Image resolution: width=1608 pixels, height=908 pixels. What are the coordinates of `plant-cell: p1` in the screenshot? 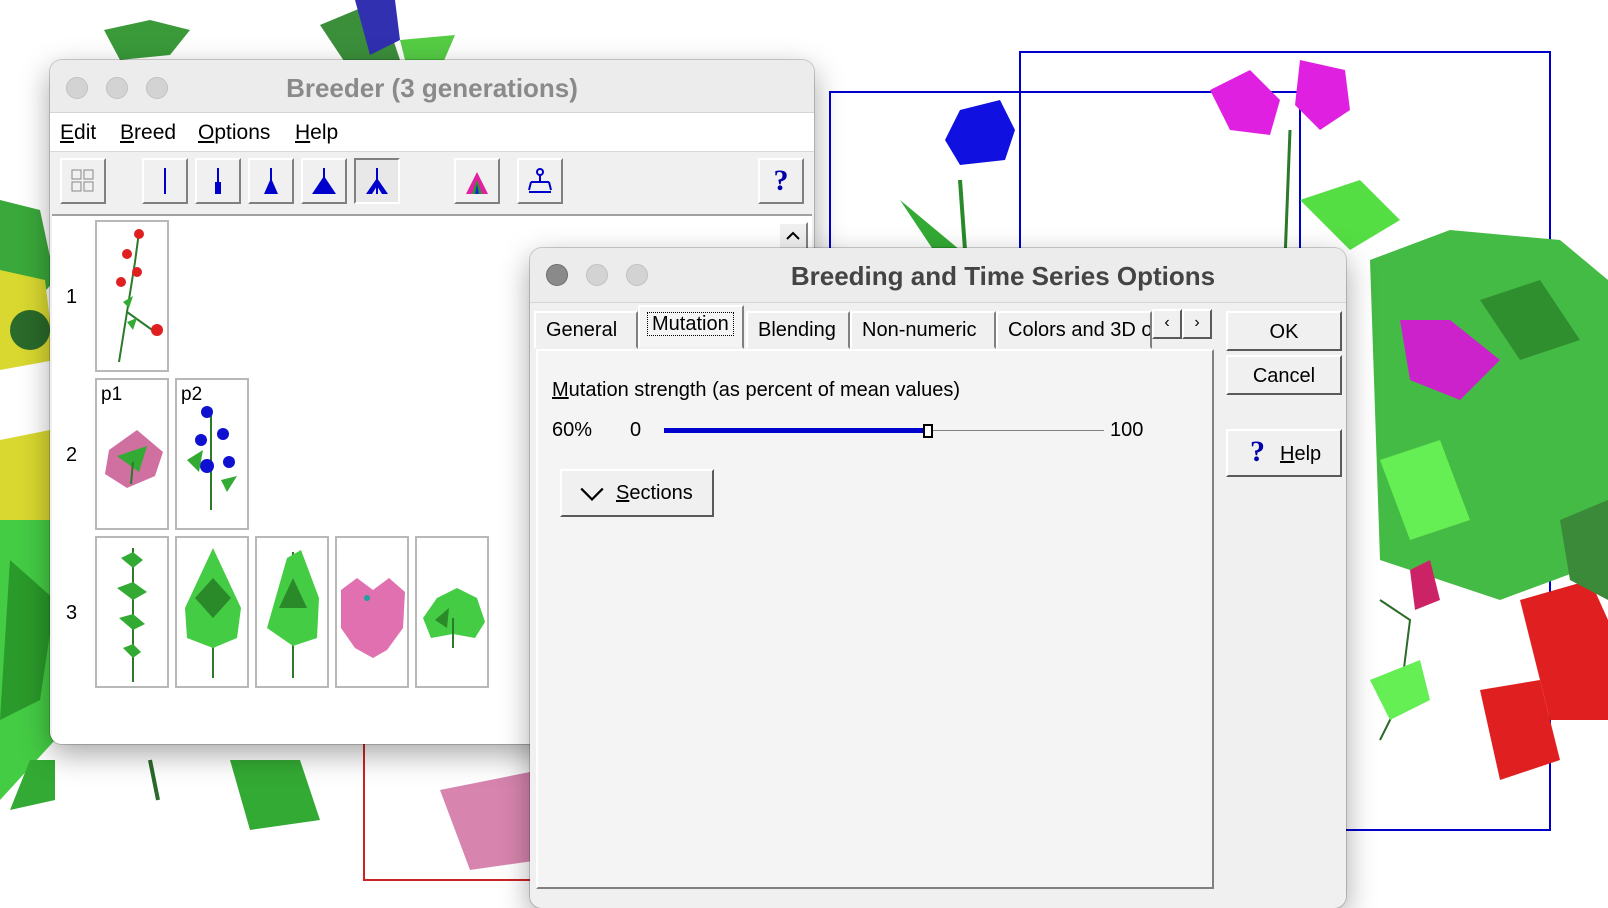 It's located at (132, 454).